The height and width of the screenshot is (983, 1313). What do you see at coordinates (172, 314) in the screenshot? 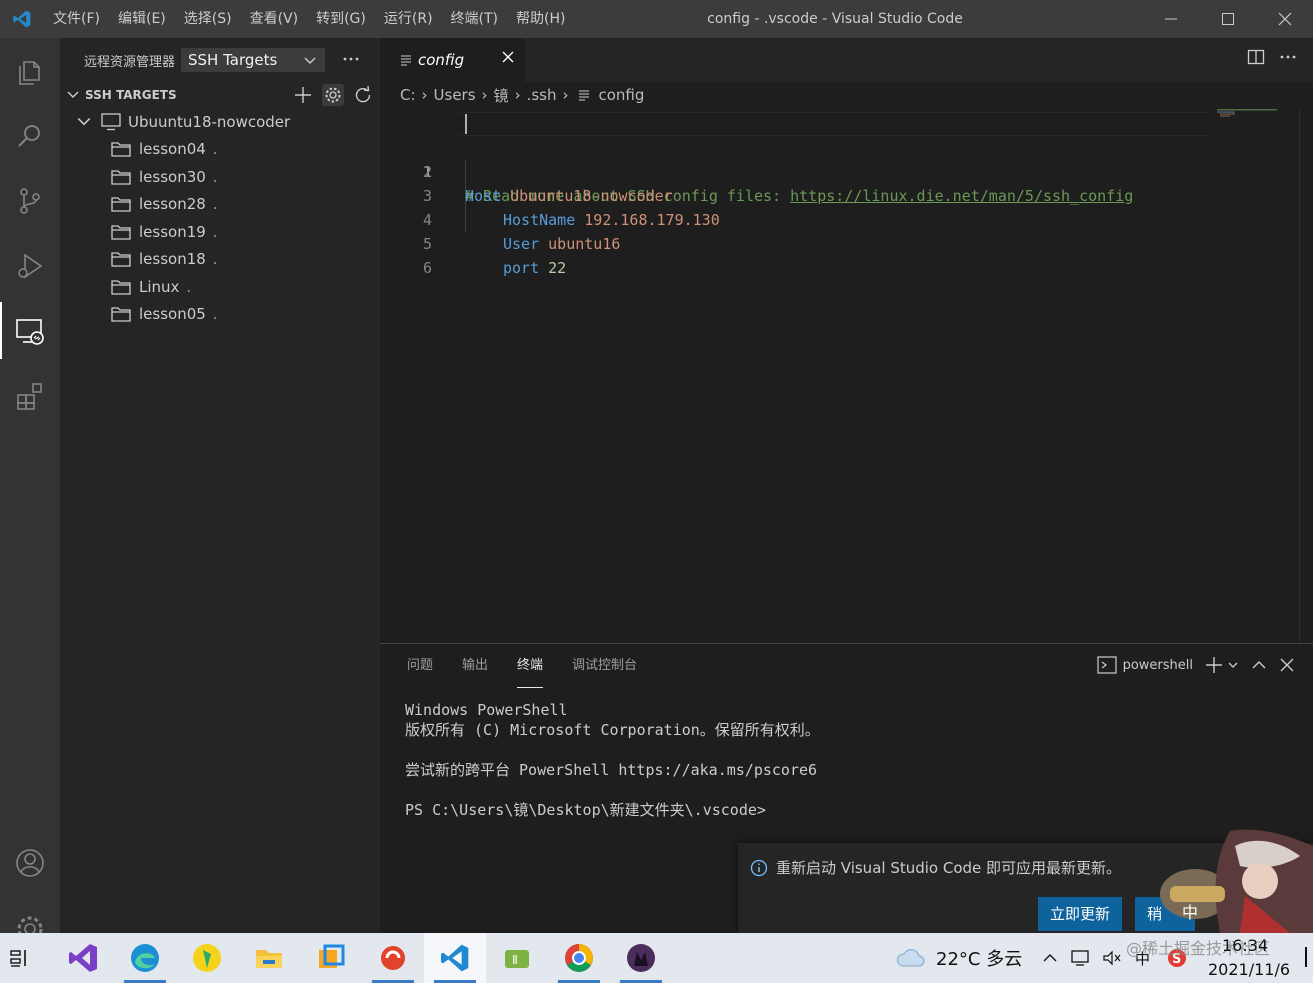
I see `folder-label: lesson05` at bounding box center [172, 314].